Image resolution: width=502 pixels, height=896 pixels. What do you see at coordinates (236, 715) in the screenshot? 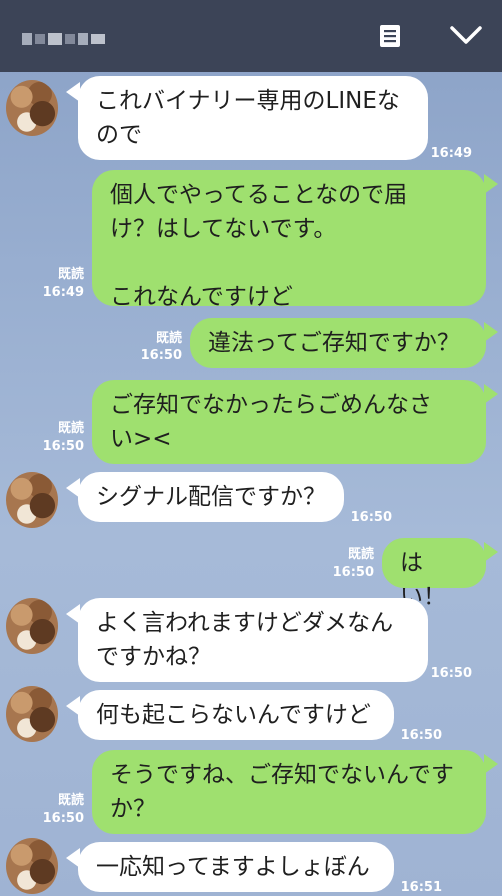
I see `message-bubble: 何も起こらないんですけど` at bounding box center [236, 715].